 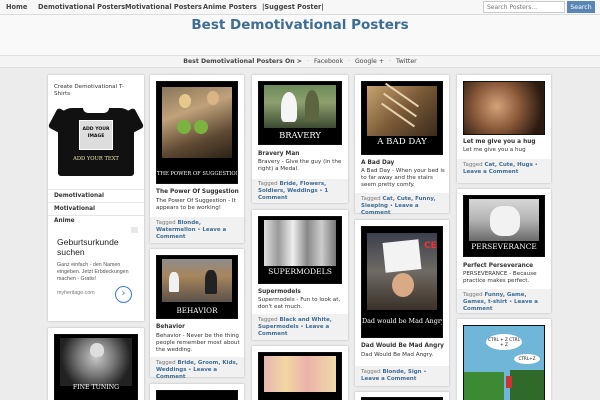 I want to click on tshirt-image: ADD YOUR IMAGE ADD YOUR TEXT, so click(x=96, y=140).